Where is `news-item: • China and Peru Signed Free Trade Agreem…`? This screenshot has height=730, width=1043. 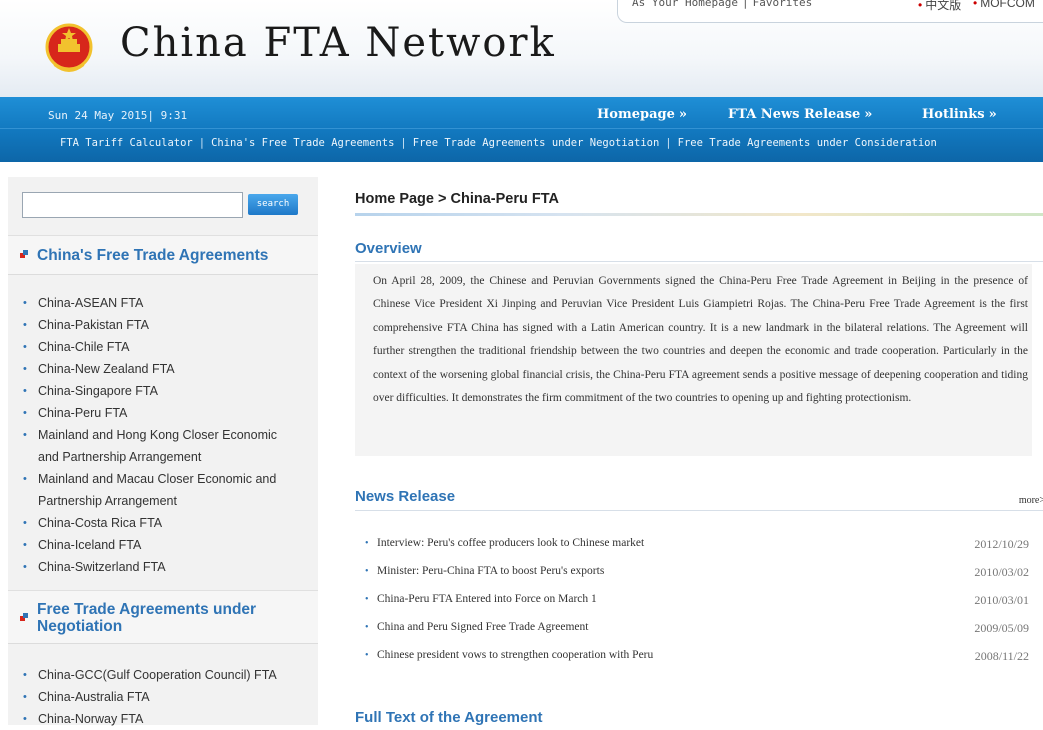 news-item: • China and Peru Signed Free Trade Agreem… is located at coordinates (697, 629).